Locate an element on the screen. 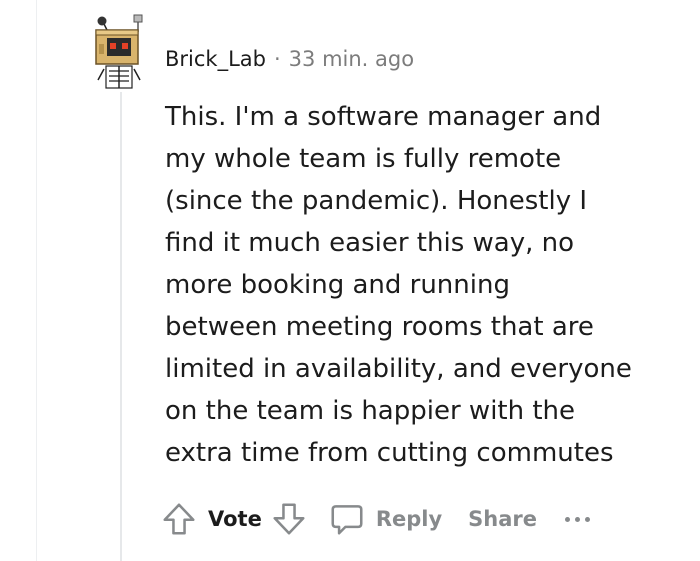 Image resolution: width=700 pixels, height=561 pixels. upvote-arrow-icon is located at coordinates (179, 519).